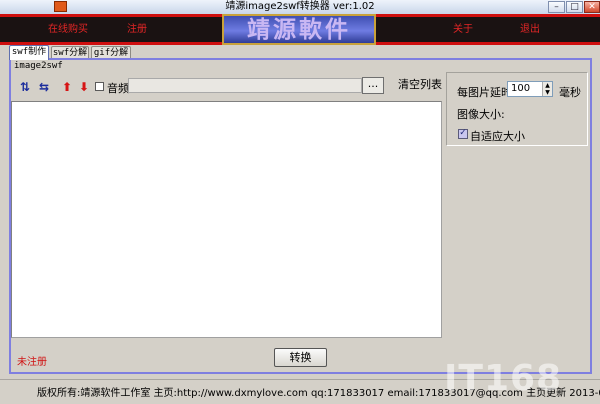 The height and width of the screenshot is (404, 600). What do you see at coordinates (25, 87) in the screenshot?
I see `add-images-icon: ⇅` at bounding box center [25, 87].